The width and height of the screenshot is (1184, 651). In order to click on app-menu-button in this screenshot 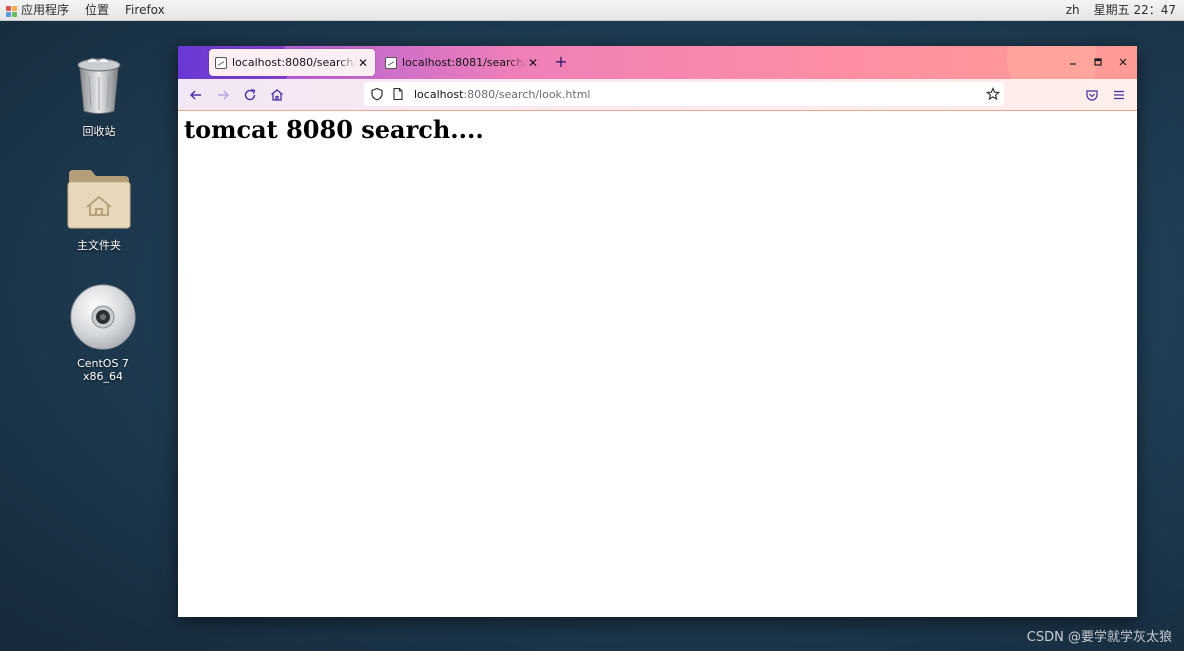, I will do `click(1119, 95)`.